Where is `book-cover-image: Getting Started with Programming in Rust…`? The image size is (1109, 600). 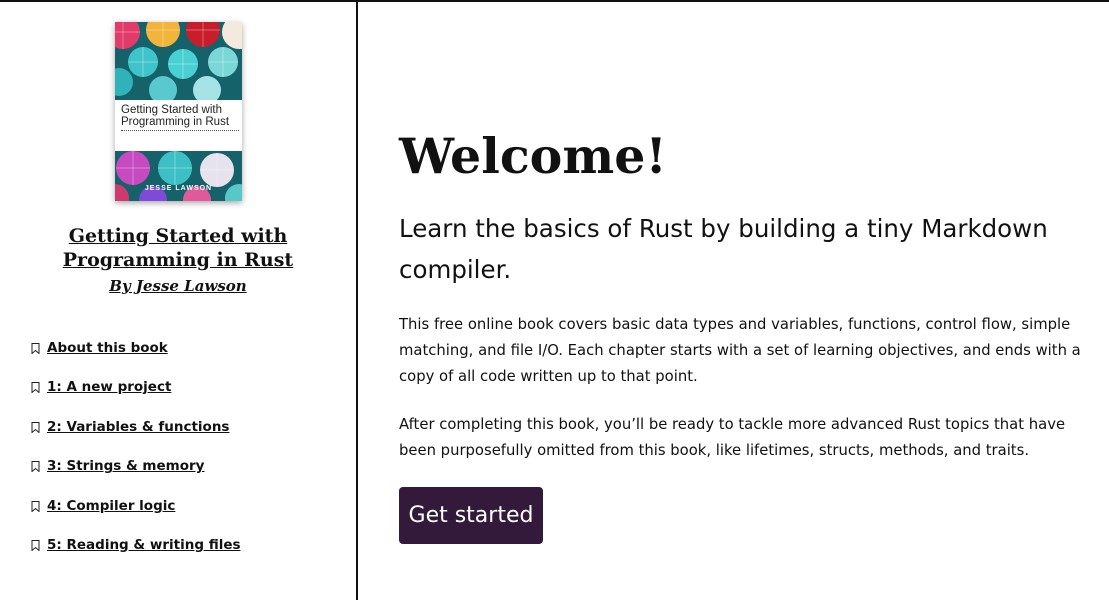 book-cover-image: Getting Started with Programming in Rust… is located at coordinates (178, 111).